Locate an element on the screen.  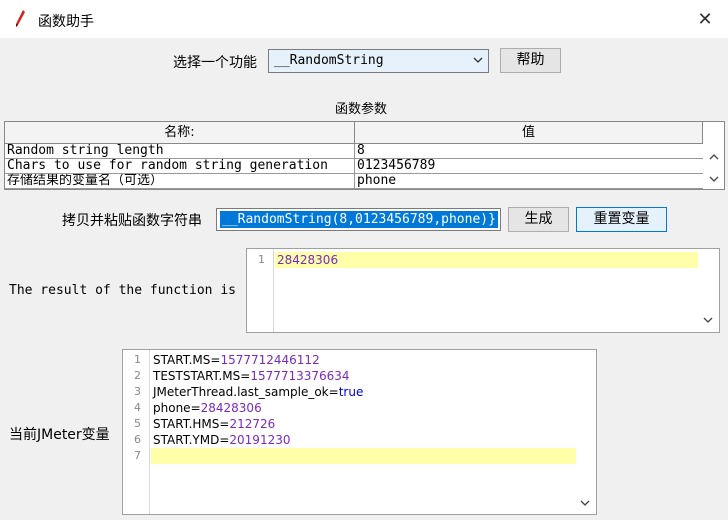
column-header-value: 值 is located at coordinates (529, 132).